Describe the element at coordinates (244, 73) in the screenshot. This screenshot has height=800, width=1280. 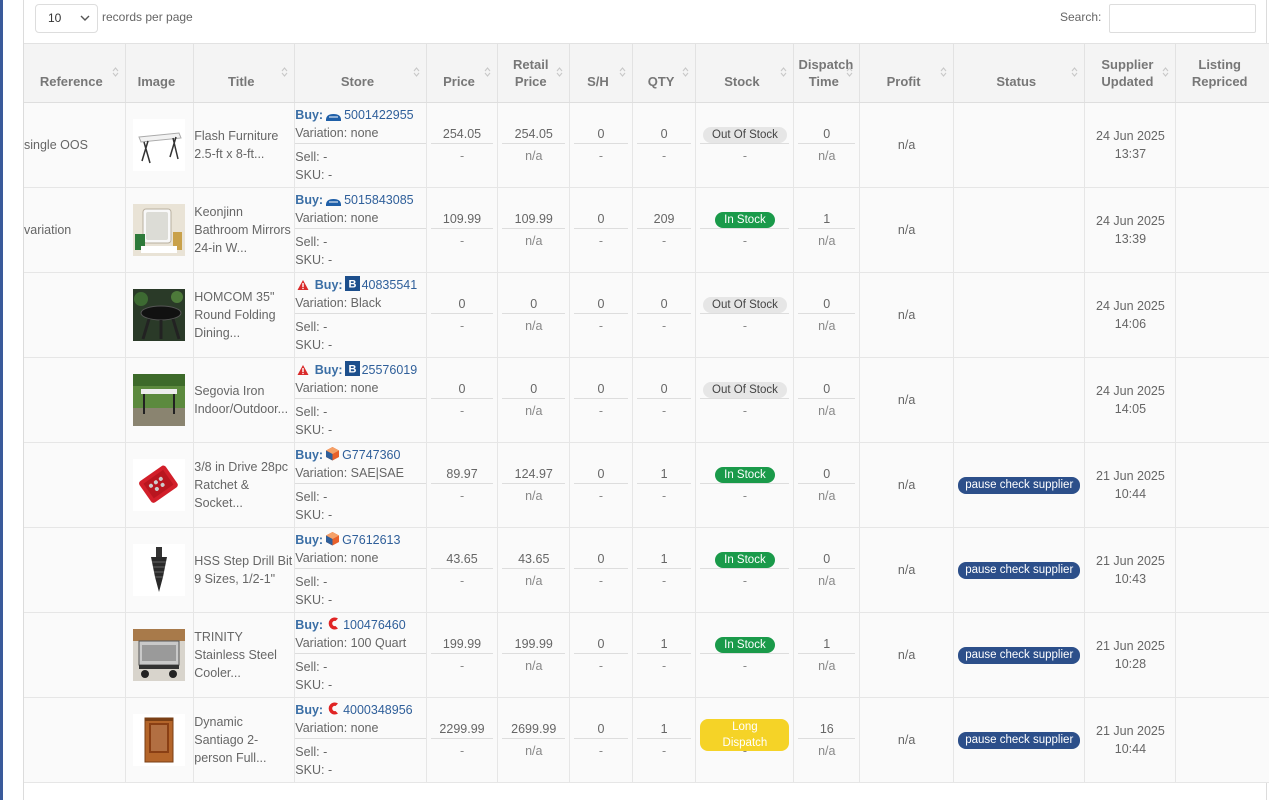
I see `column-header: Title` at that location.